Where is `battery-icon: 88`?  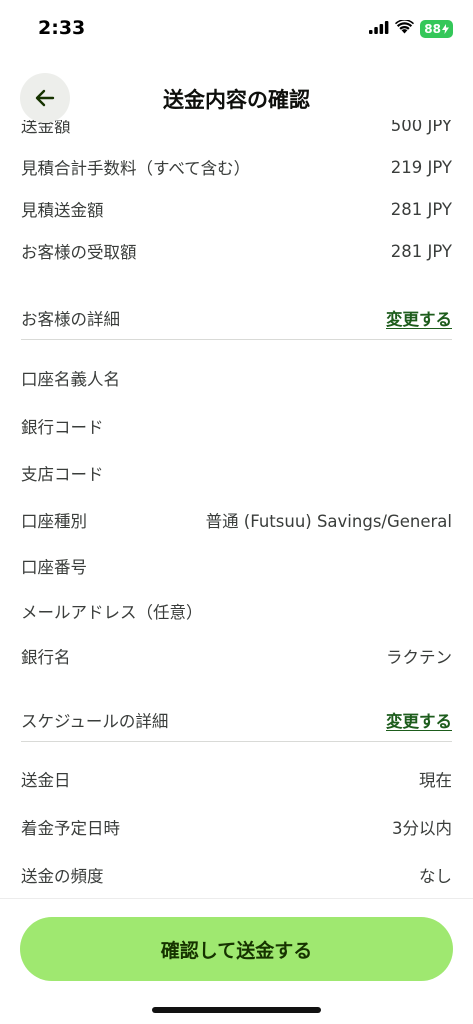 battery-icon: 88 is located at coordinates (436, 28).